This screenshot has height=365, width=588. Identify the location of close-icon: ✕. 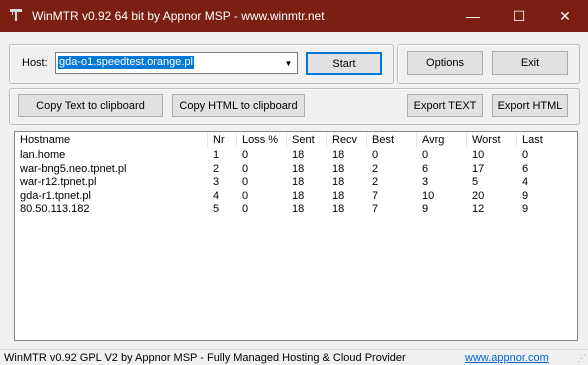
(565, 15).